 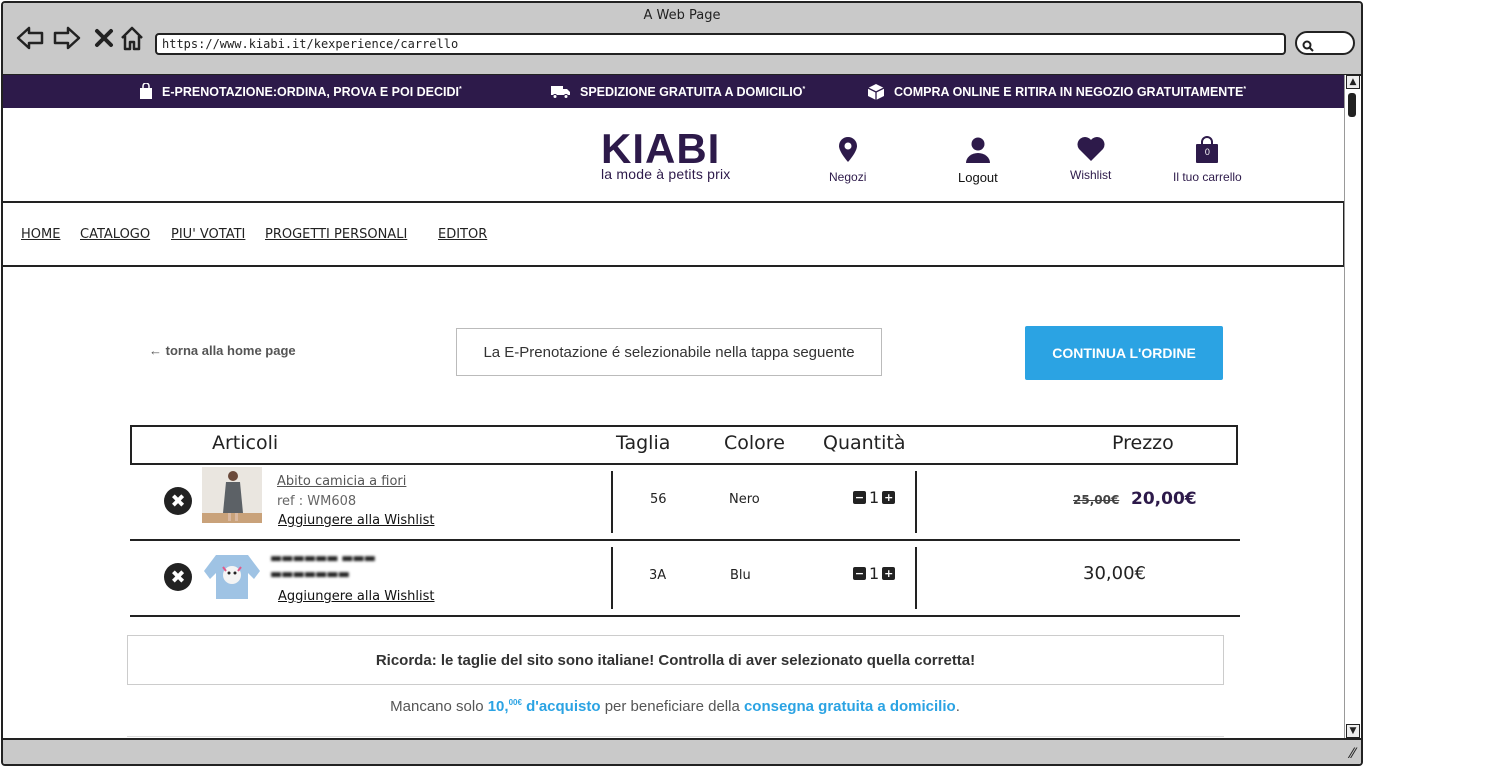 I want to click on back-icon, so click(x=30, y=38).